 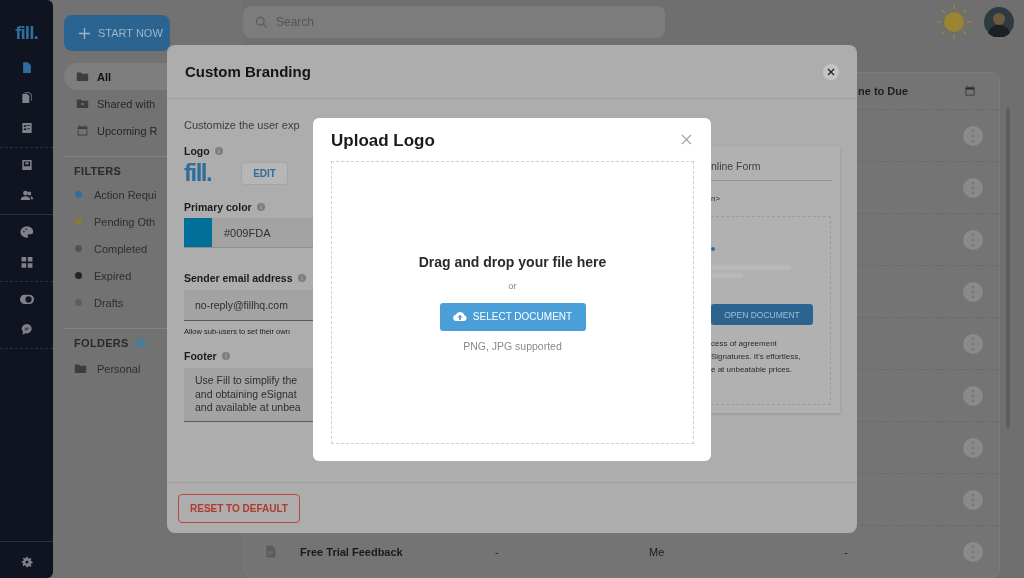 What do you see at coordinates (248, 395) in the screenshot?
I see `footer-text-area: Use Fill to simplify the and obtaining eSignat and available at unbea` at bounding box center [248, 395].